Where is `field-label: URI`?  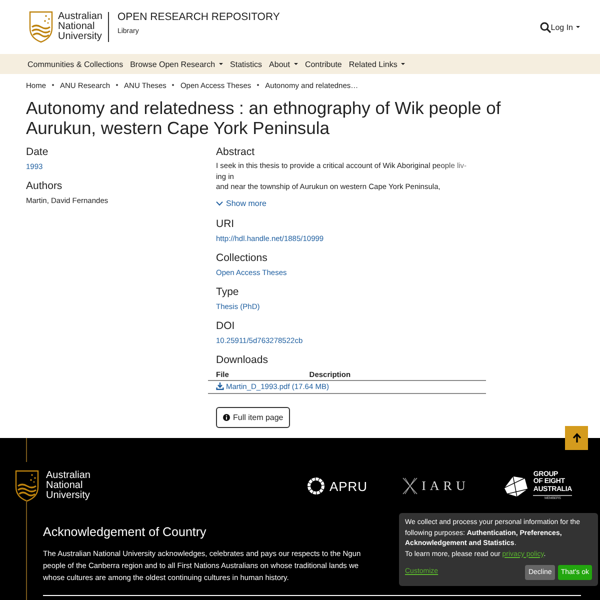
field-label: URI is located at coordinates (226, 224).